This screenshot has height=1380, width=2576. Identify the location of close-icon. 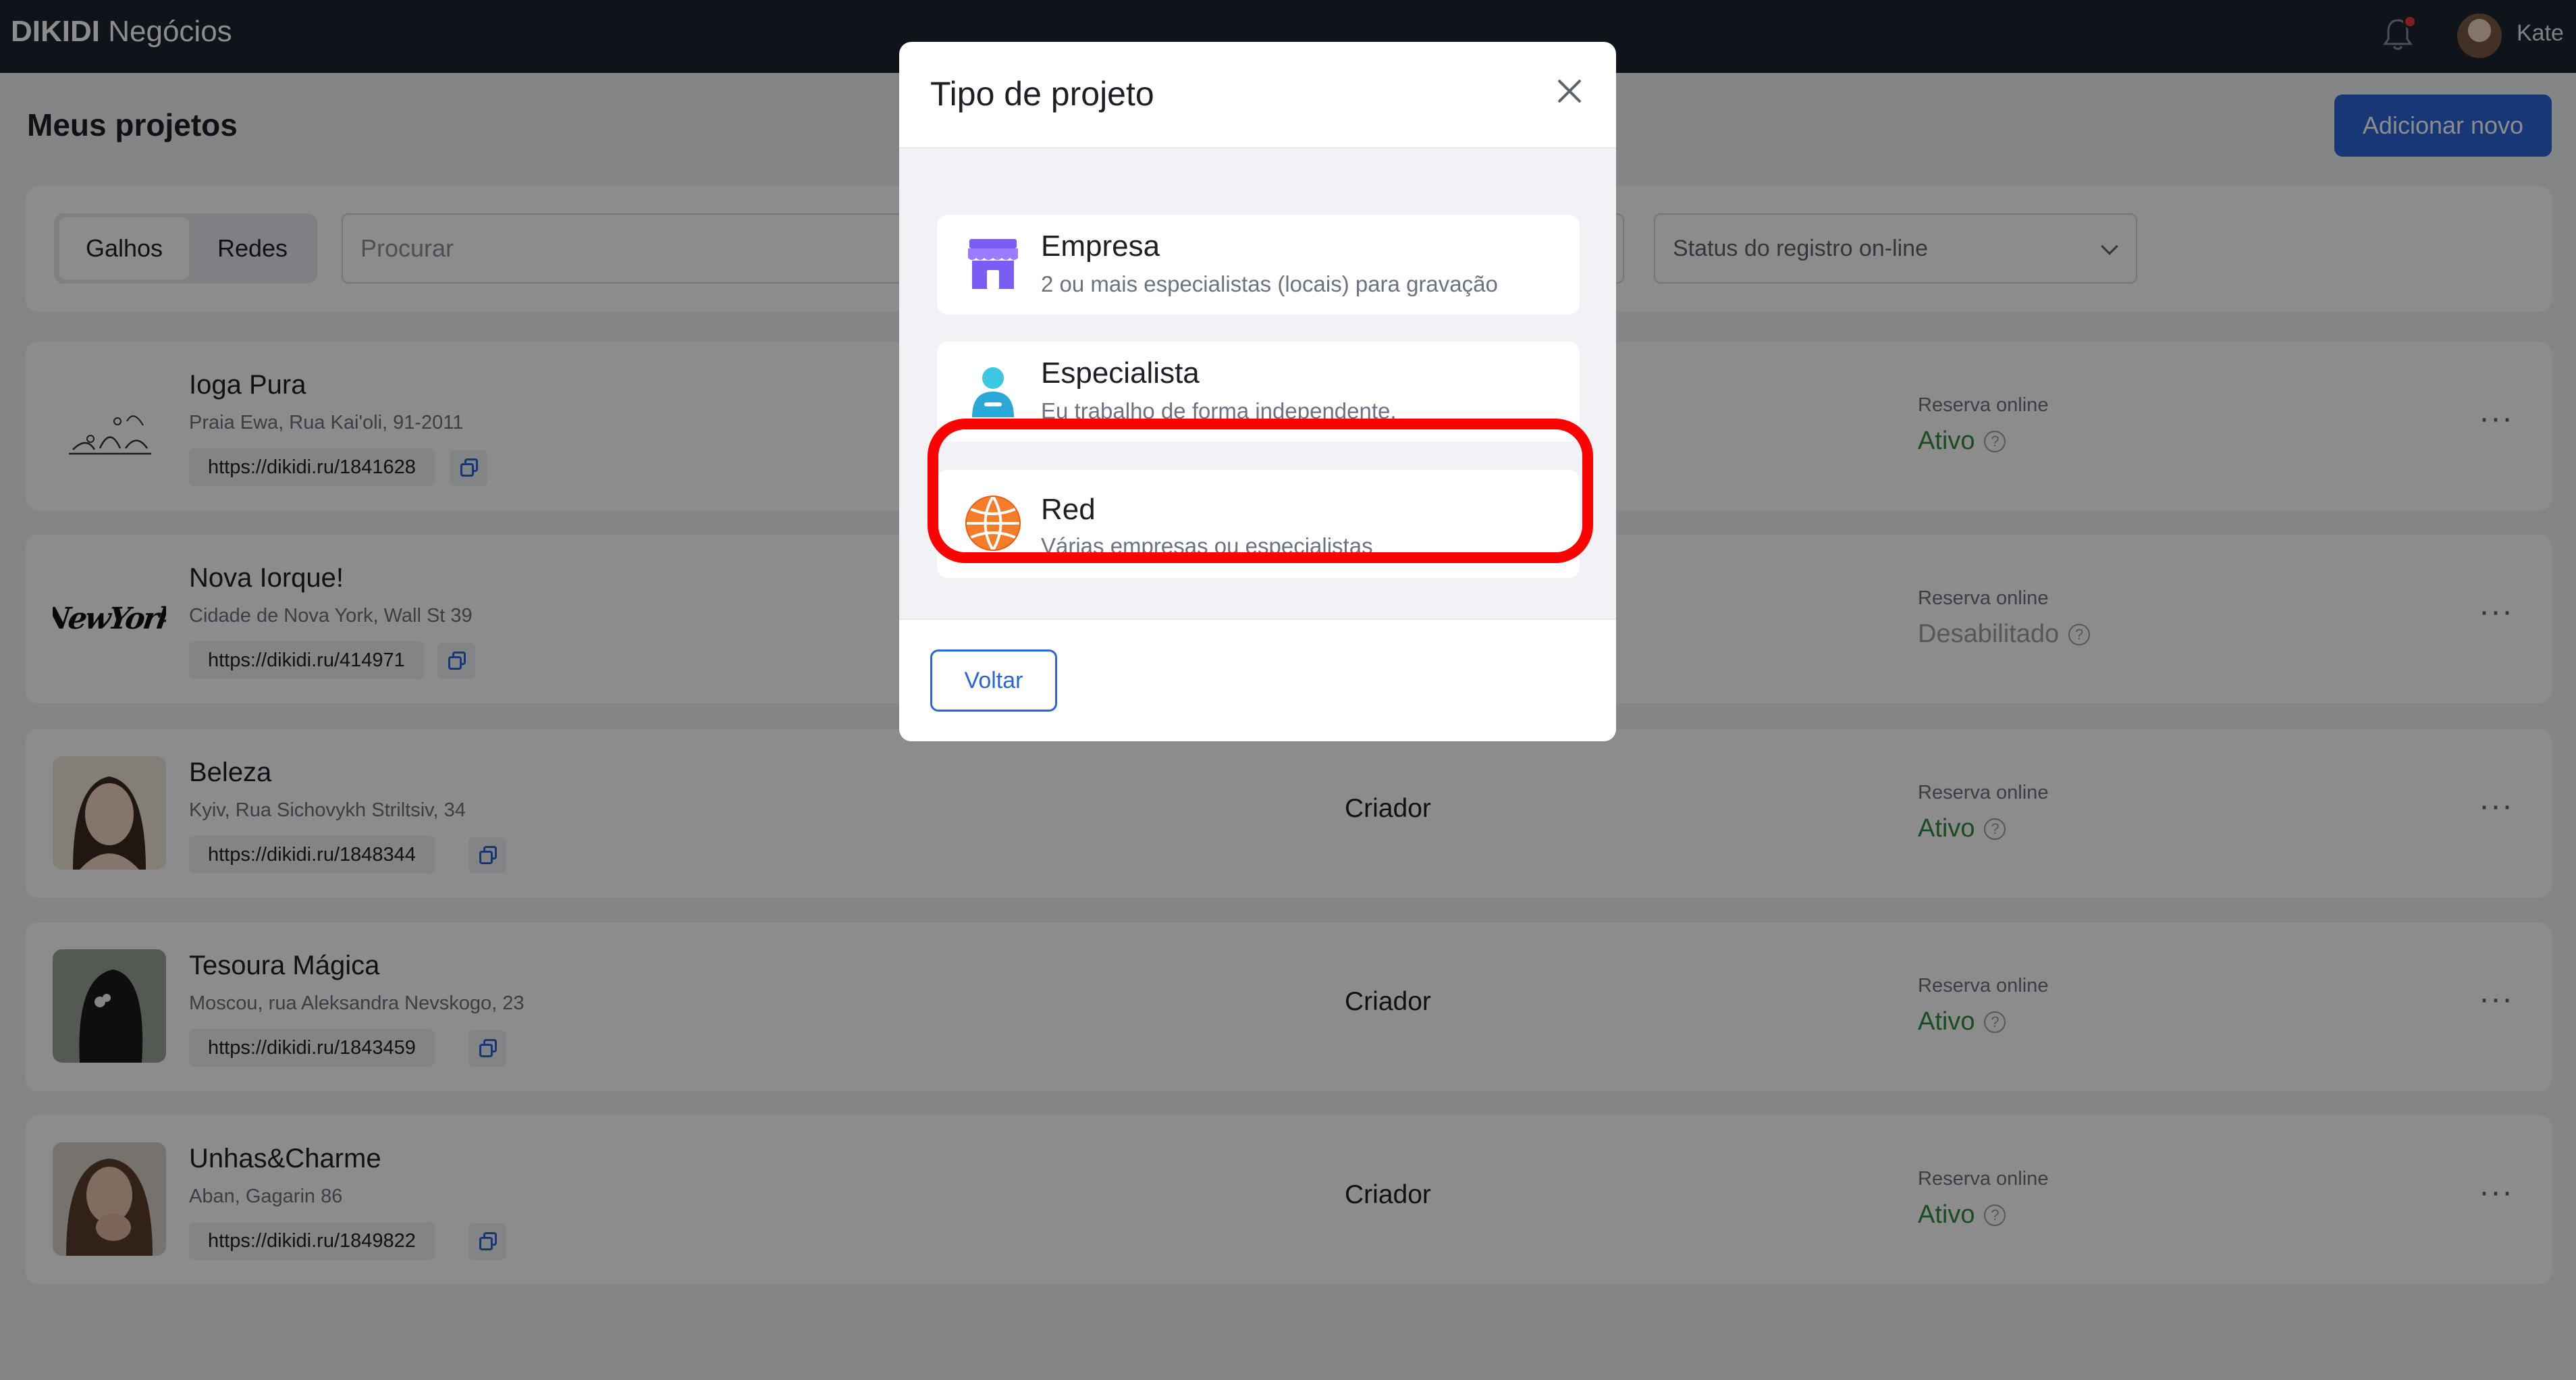
(1569, 91).